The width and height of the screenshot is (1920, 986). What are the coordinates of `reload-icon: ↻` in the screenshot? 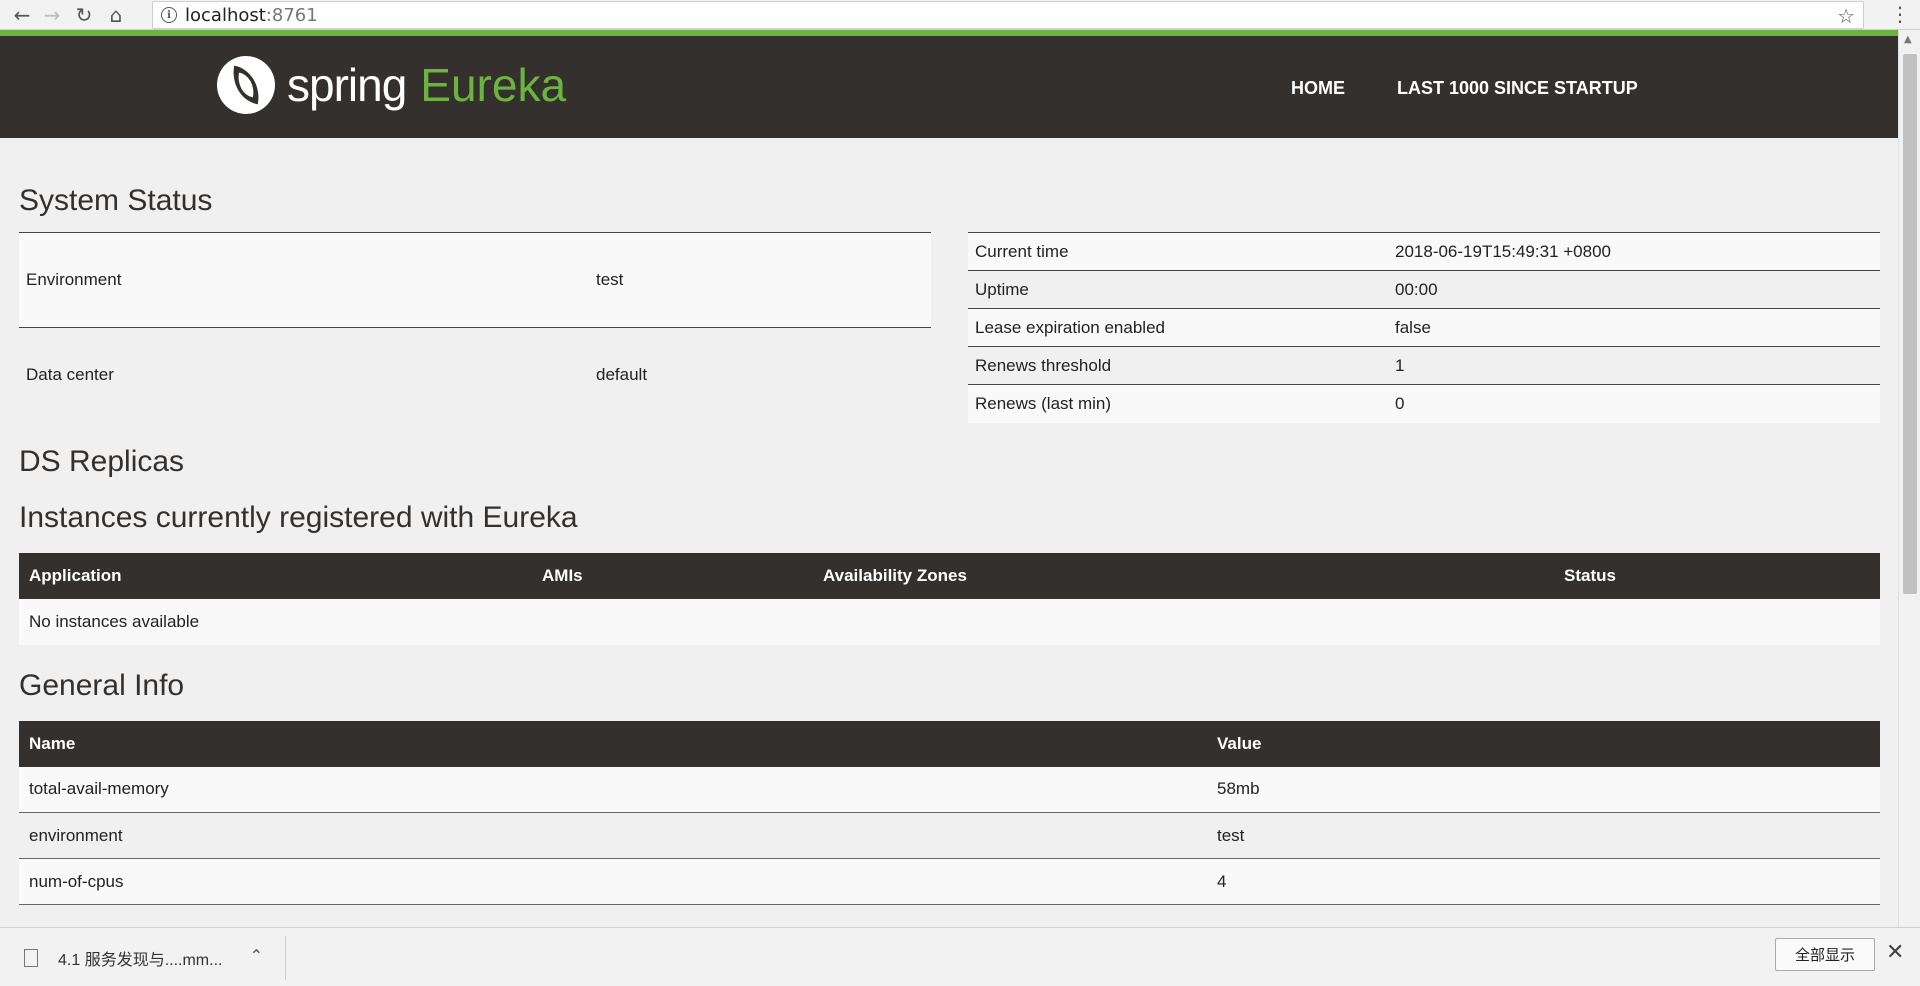 It's located at (84, 15).